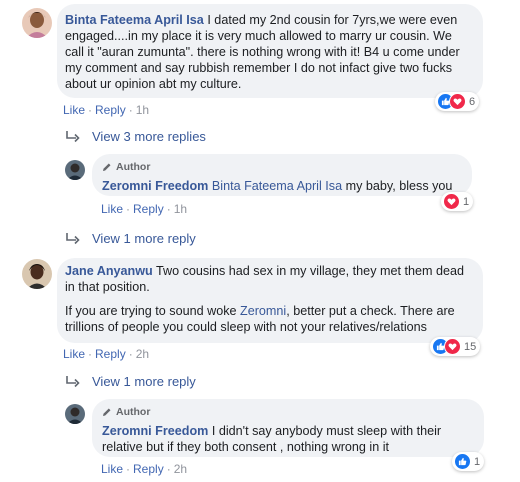 This screenshot has height=482, width=520. Describe the element at coordinates (153, 311) in the screenshot. I see `comment-text-2: If you are trying to sound woke` at that location.